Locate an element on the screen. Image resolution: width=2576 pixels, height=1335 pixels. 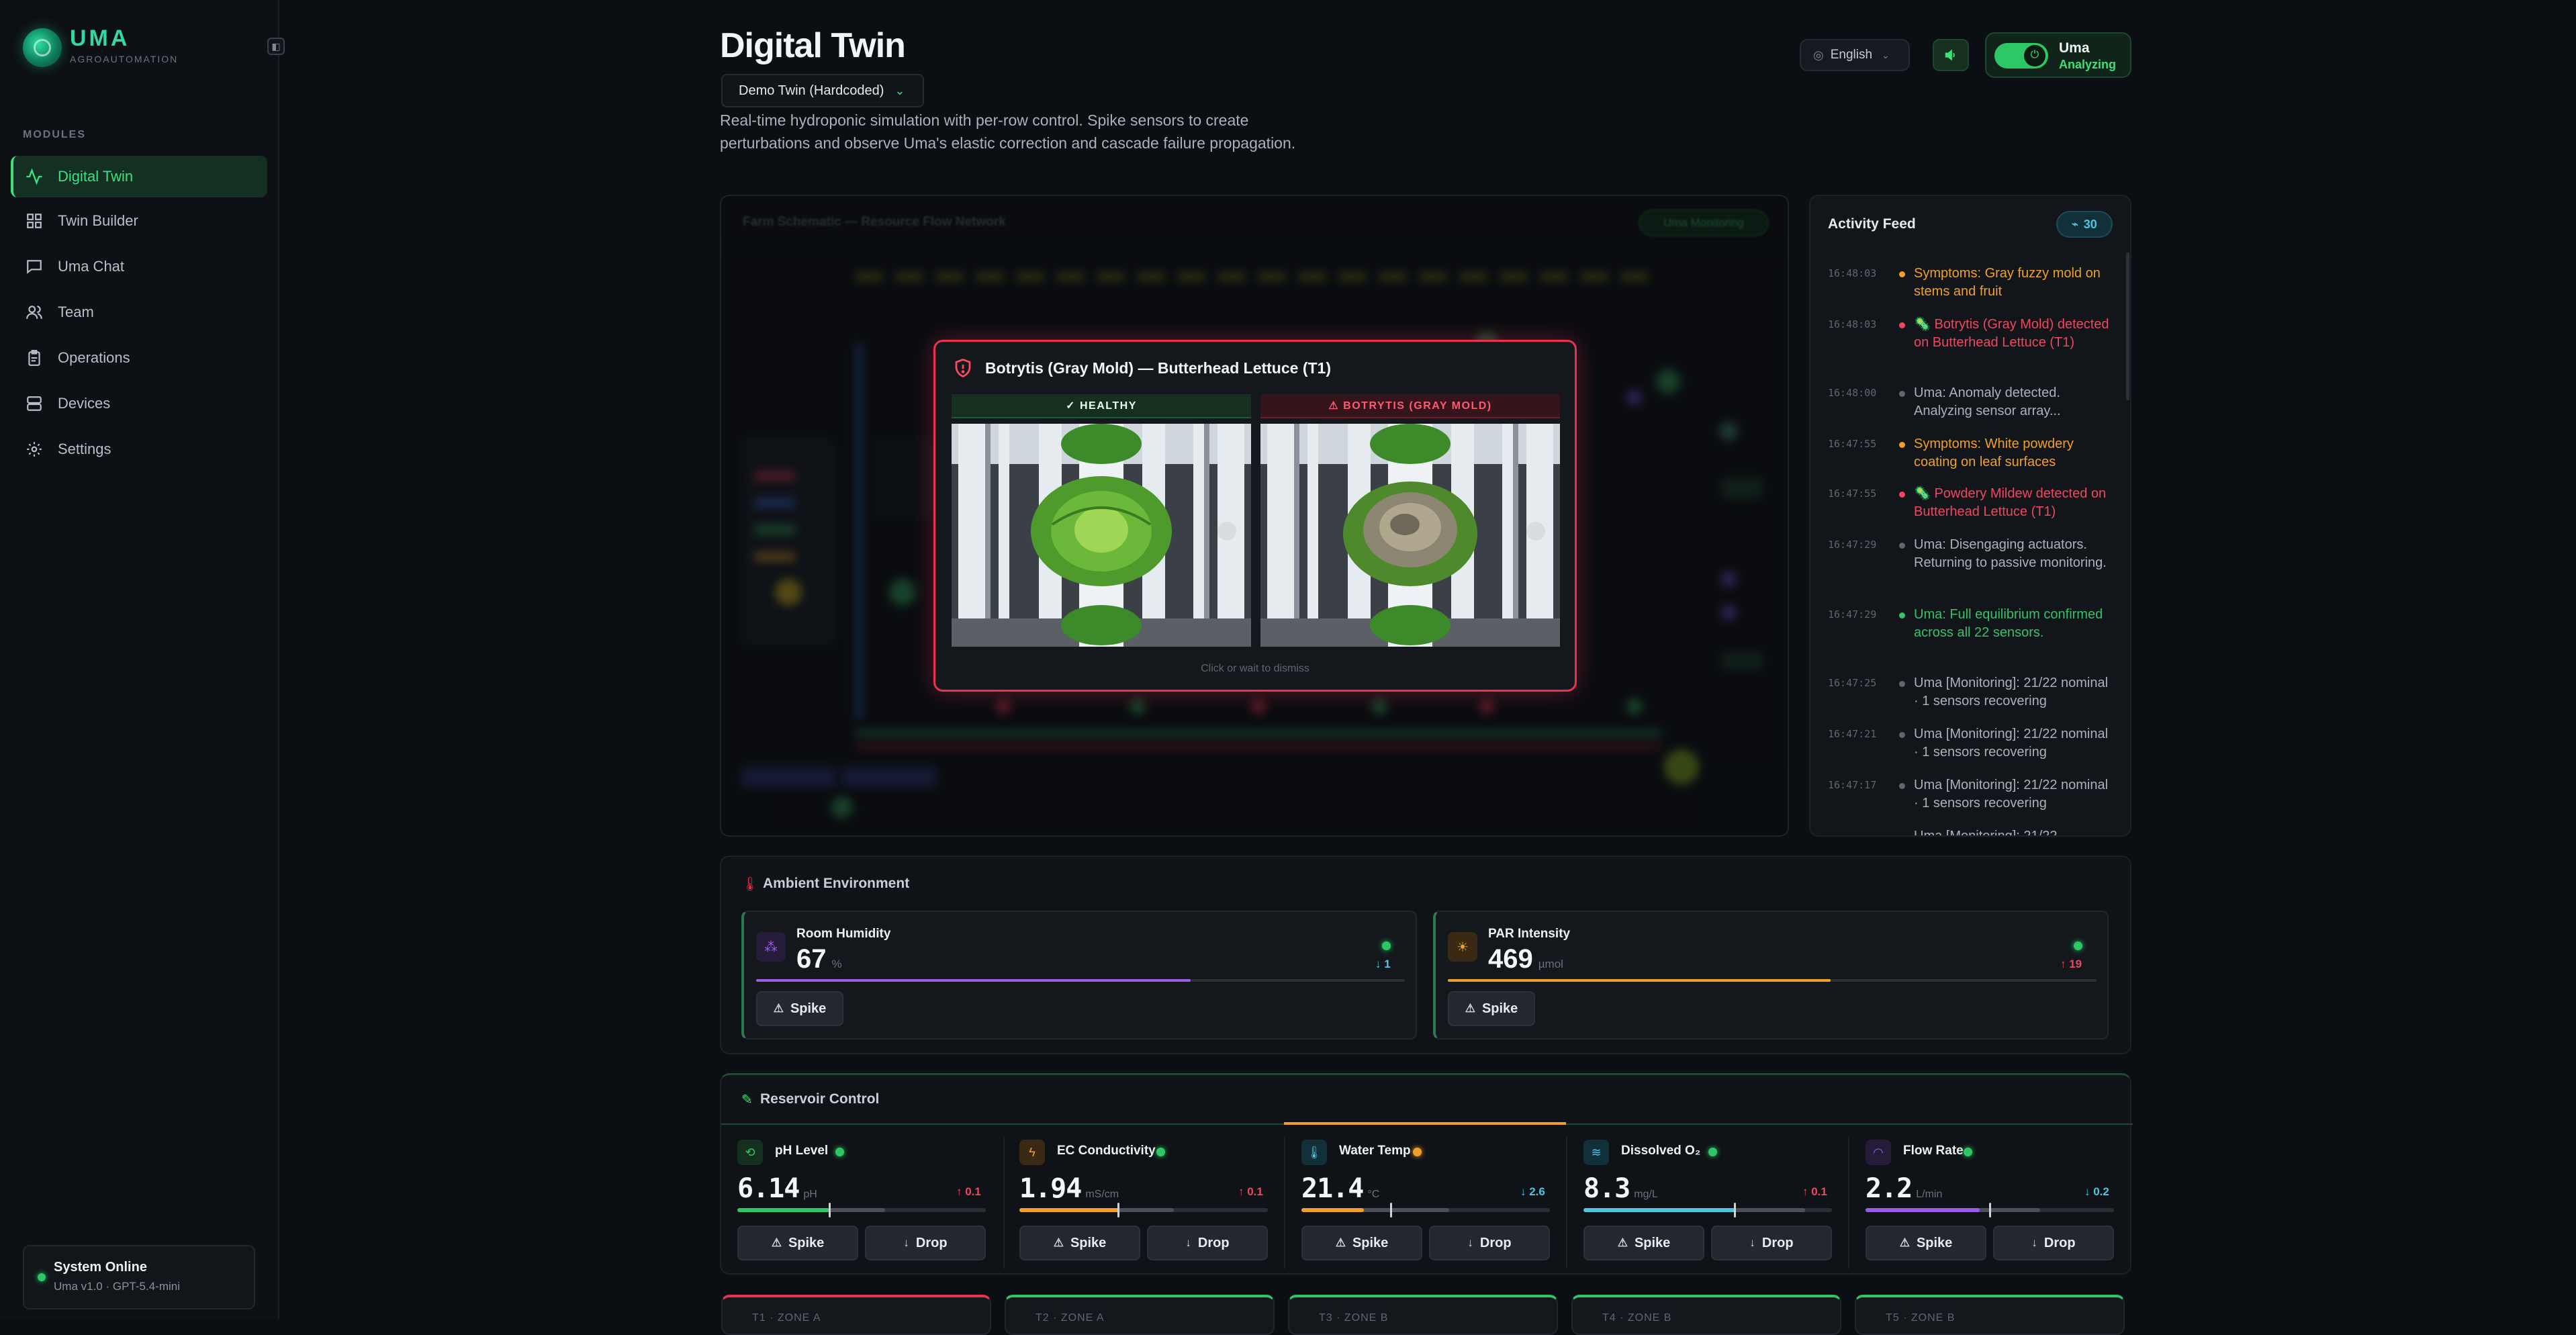
water-temp-card: 🌡 Water Temp 21.4 °C ↓ 2.6 ⚠ Spike ↓ Drop is located at coordinates (1425, 1198).